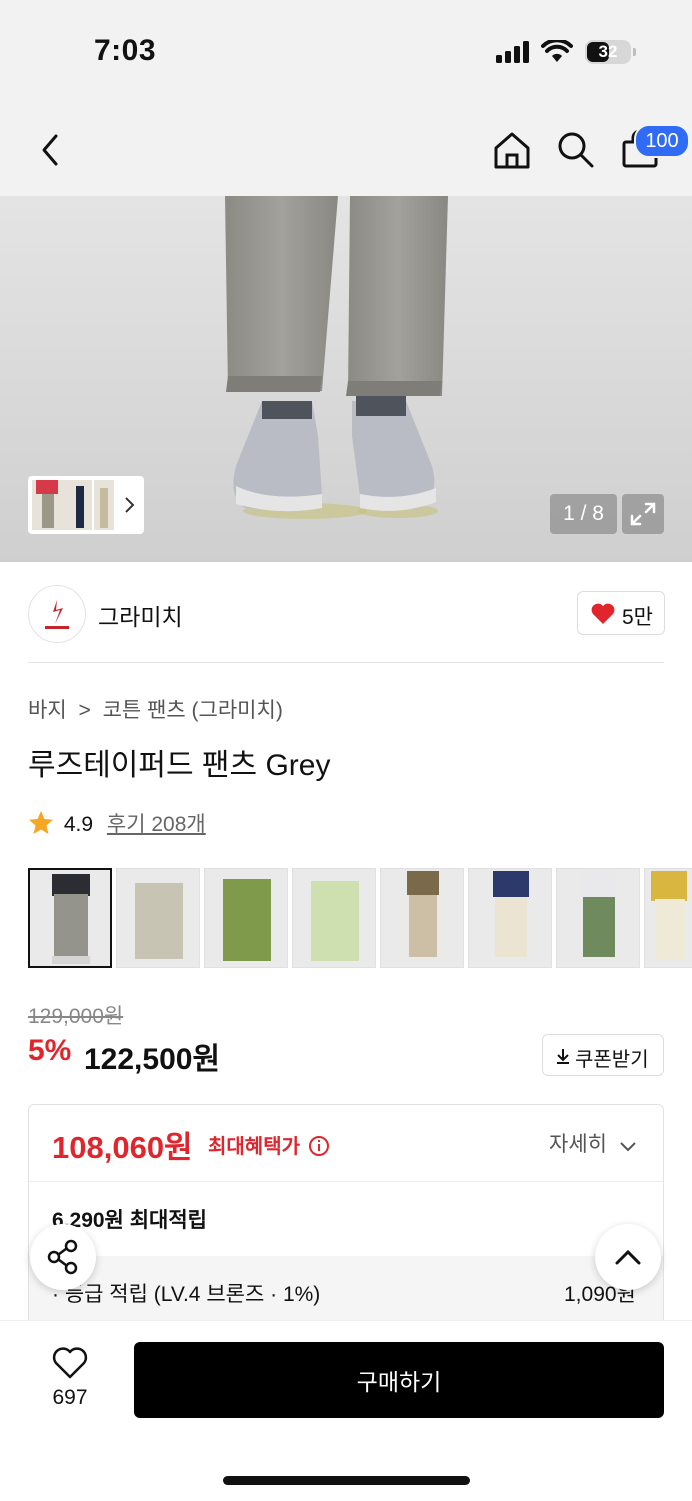  I want to click on home-icon, so click(512, 150).